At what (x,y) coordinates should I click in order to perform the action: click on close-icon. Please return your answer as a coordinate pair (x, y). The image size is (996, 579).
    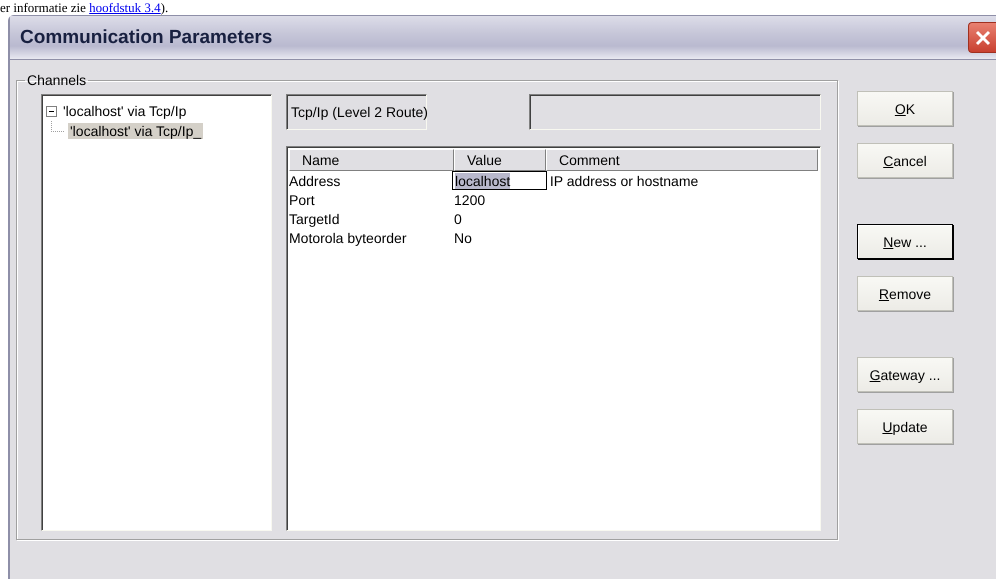
    Looking at the image, I should click on (983, 37).